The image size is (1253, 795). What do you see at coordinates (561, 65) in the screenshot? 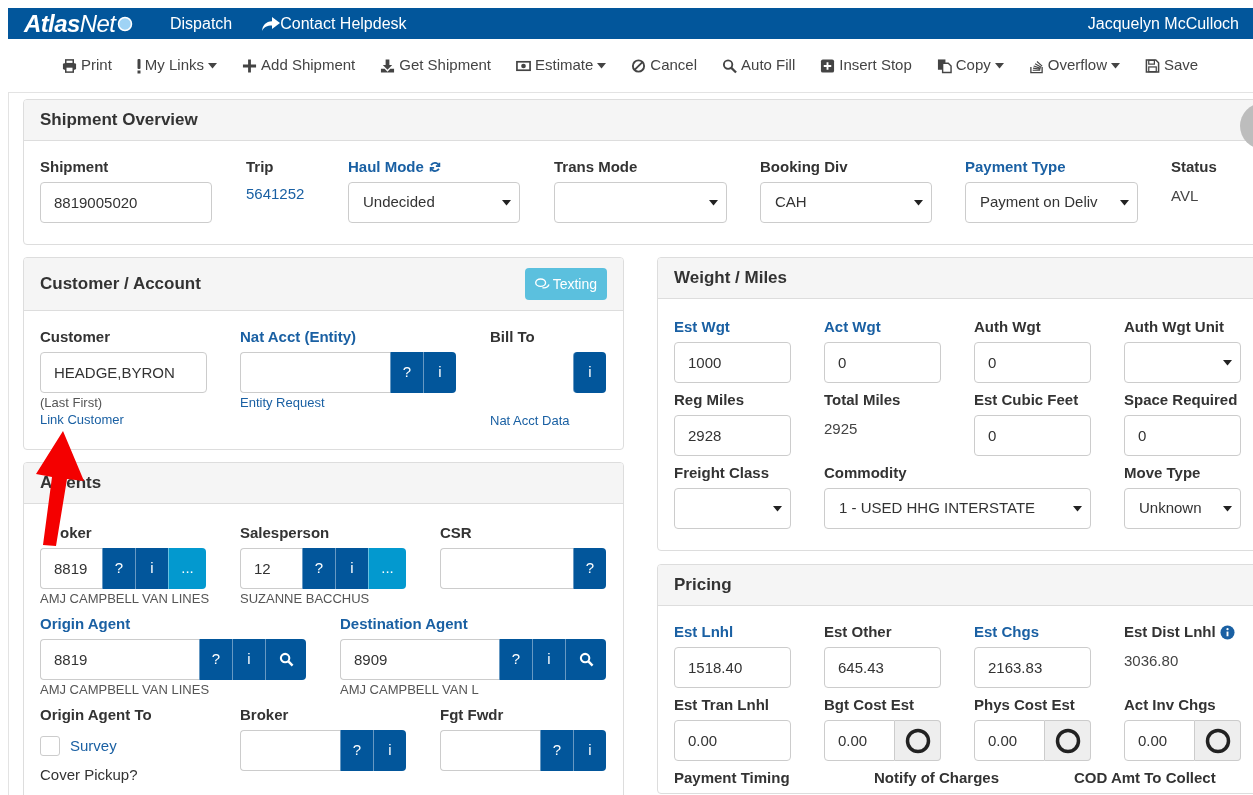
I see `toolbar-button: Estimate` at bounding box center [561, 65].